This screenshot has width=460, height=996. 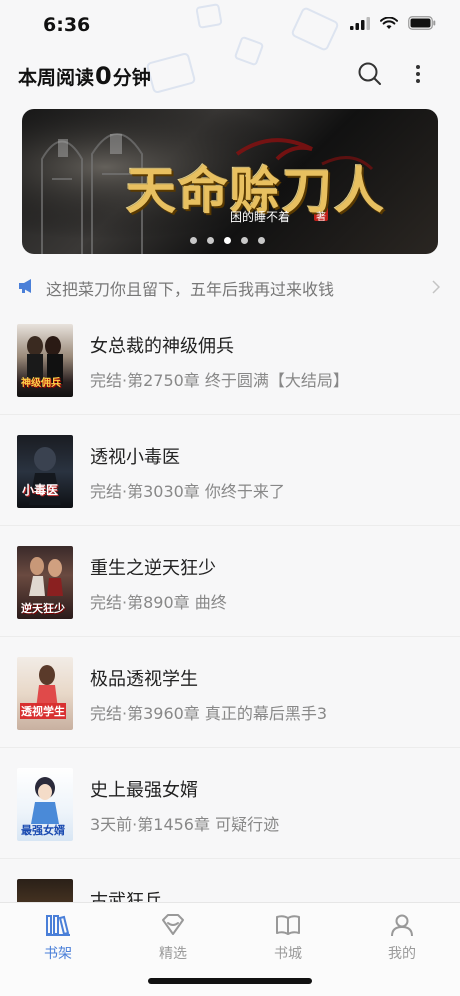 I want to click on book-cover-text: 逆天狂少, so click(x=43, y=608).